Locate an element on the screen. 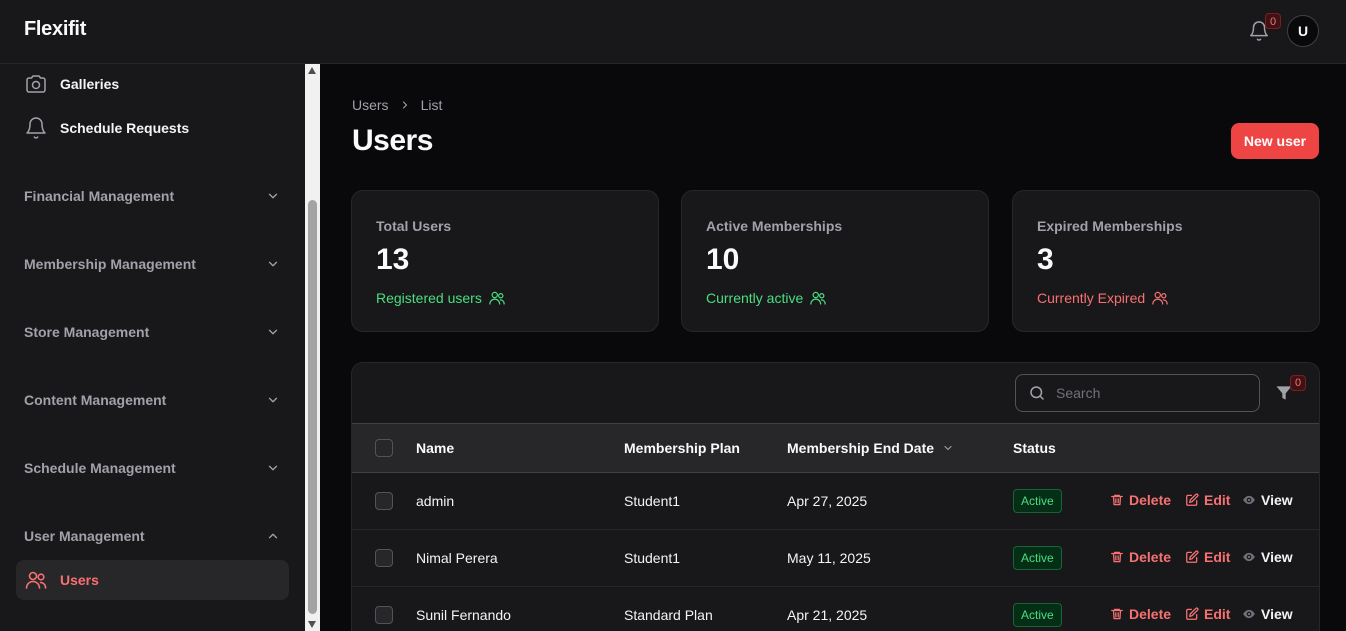 The height and width of the screenshot is (631, 1346). stat-description-text: Currently active is located at coordinates (755, 298).